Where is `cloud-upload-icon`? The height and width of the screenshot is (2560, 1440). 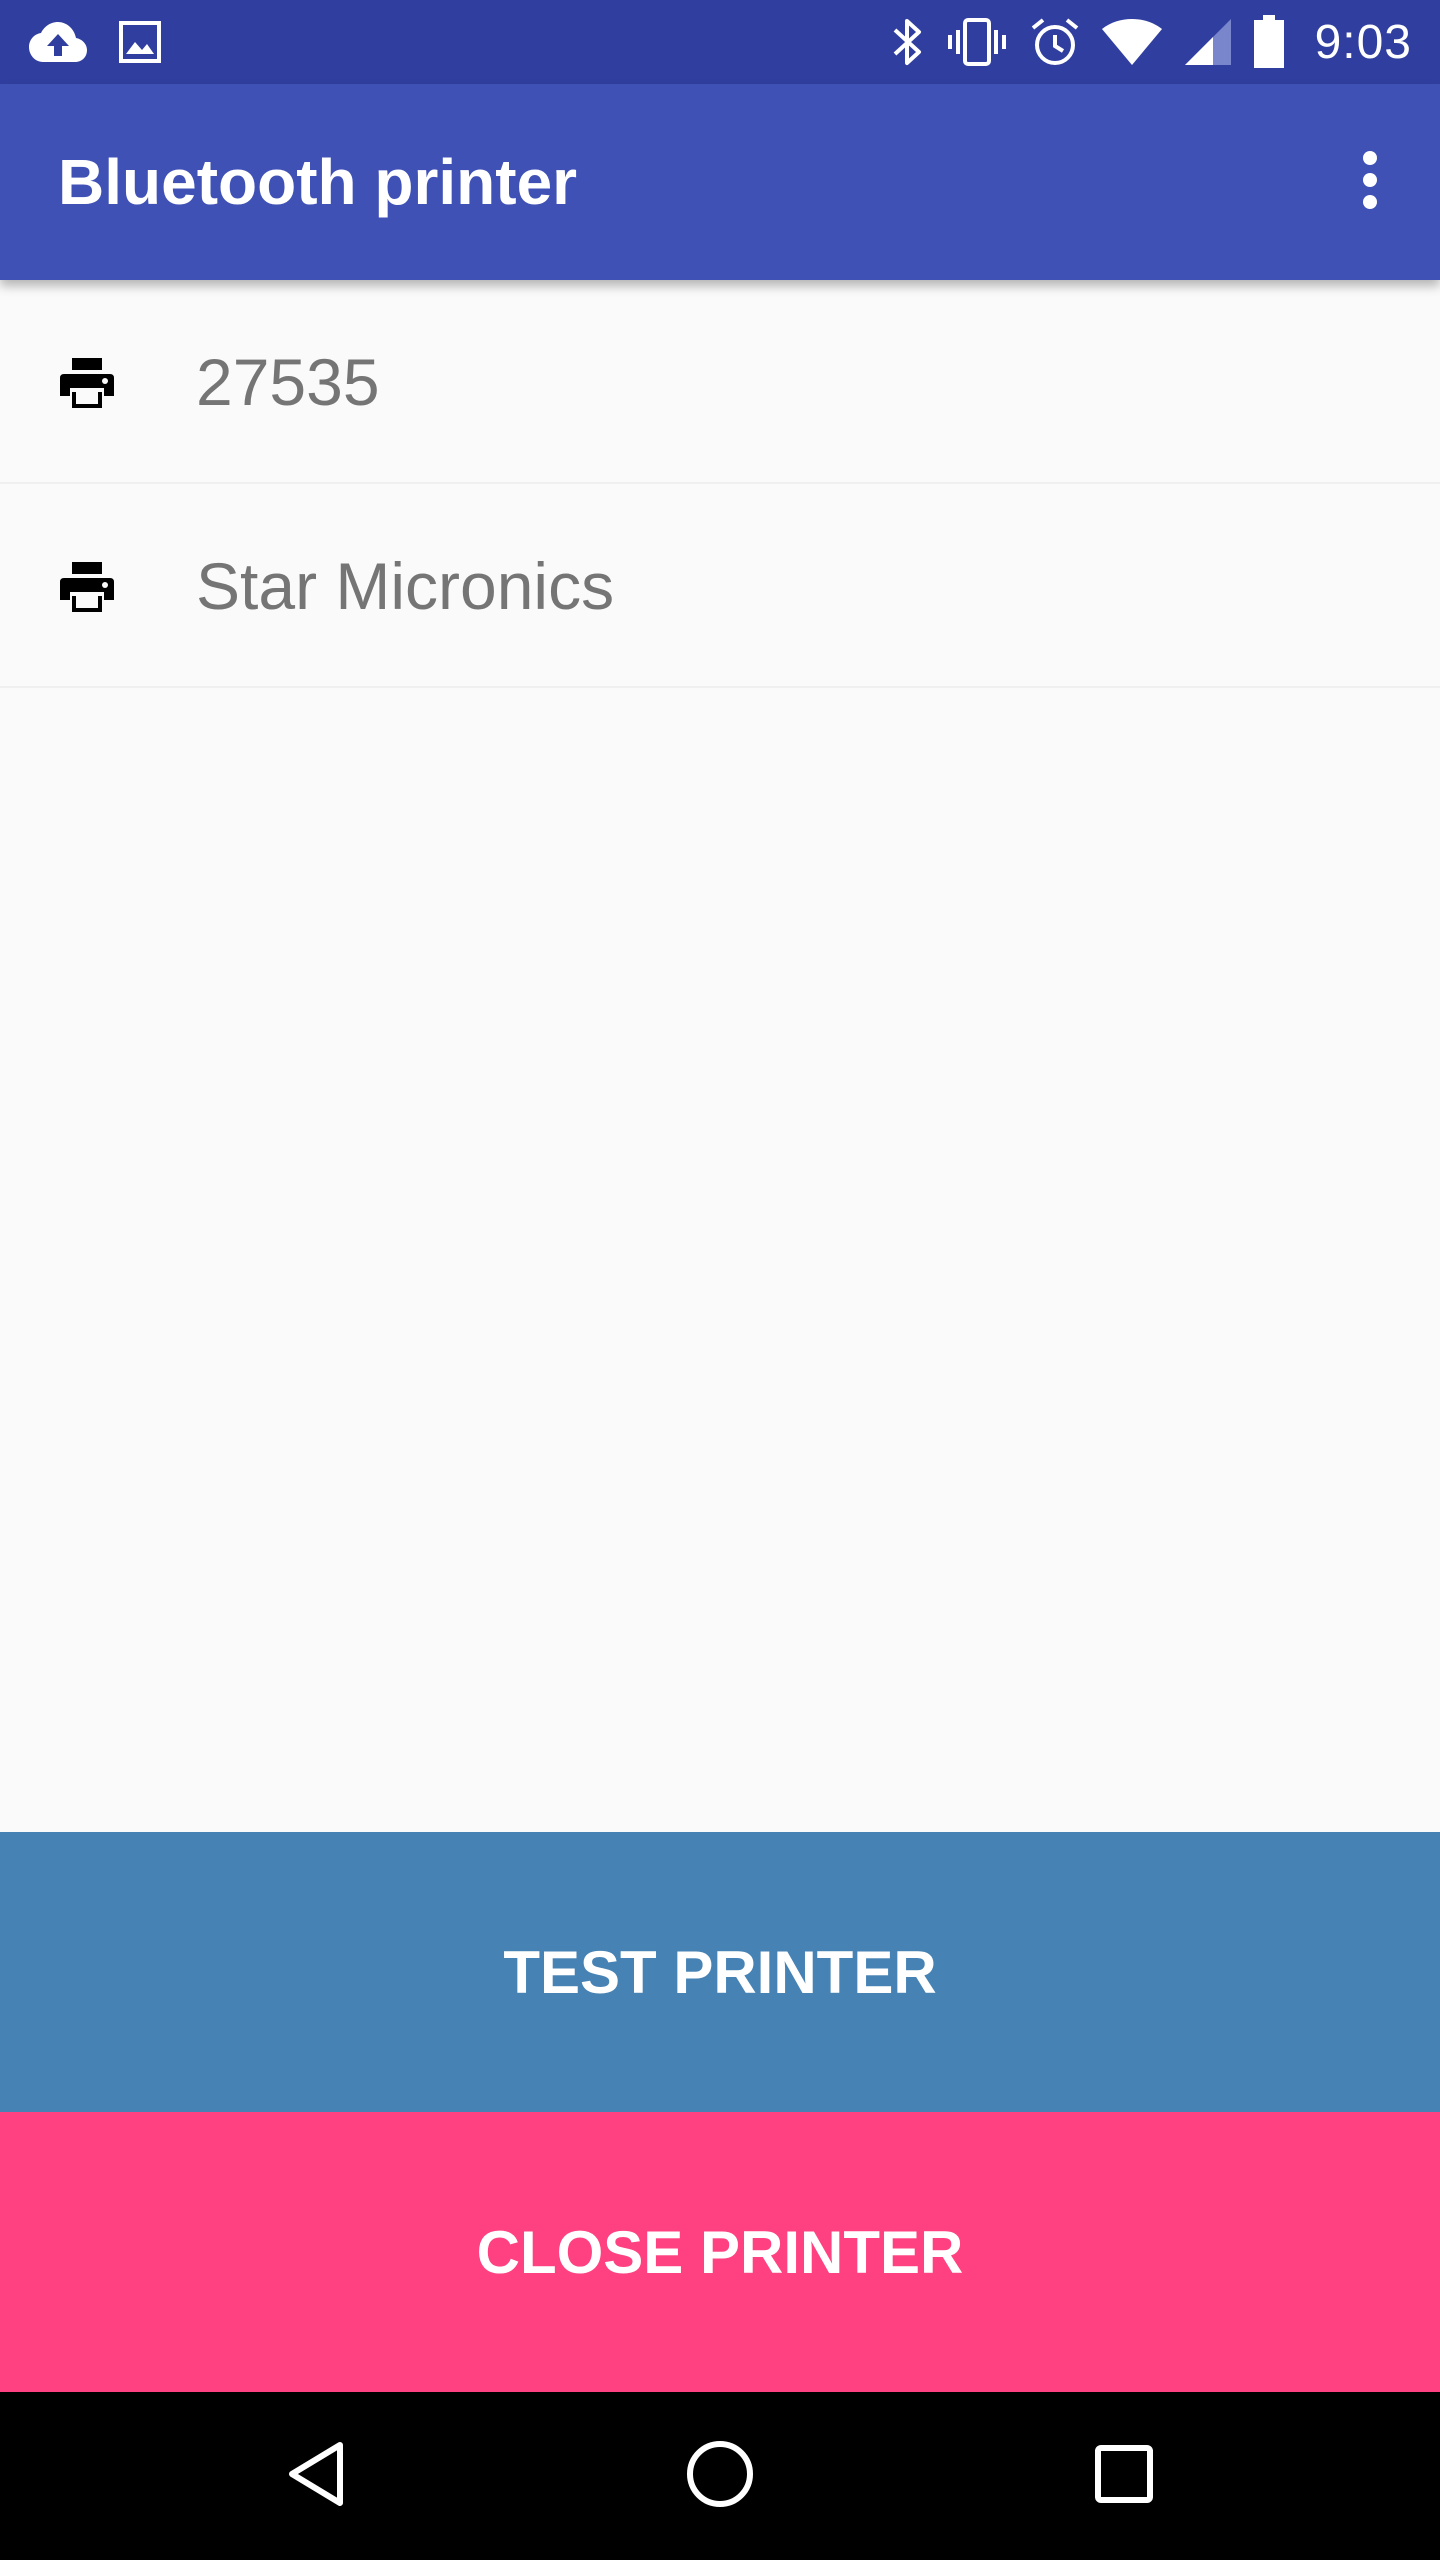
cloud-upload-icon is located at coordinates (58, 42).